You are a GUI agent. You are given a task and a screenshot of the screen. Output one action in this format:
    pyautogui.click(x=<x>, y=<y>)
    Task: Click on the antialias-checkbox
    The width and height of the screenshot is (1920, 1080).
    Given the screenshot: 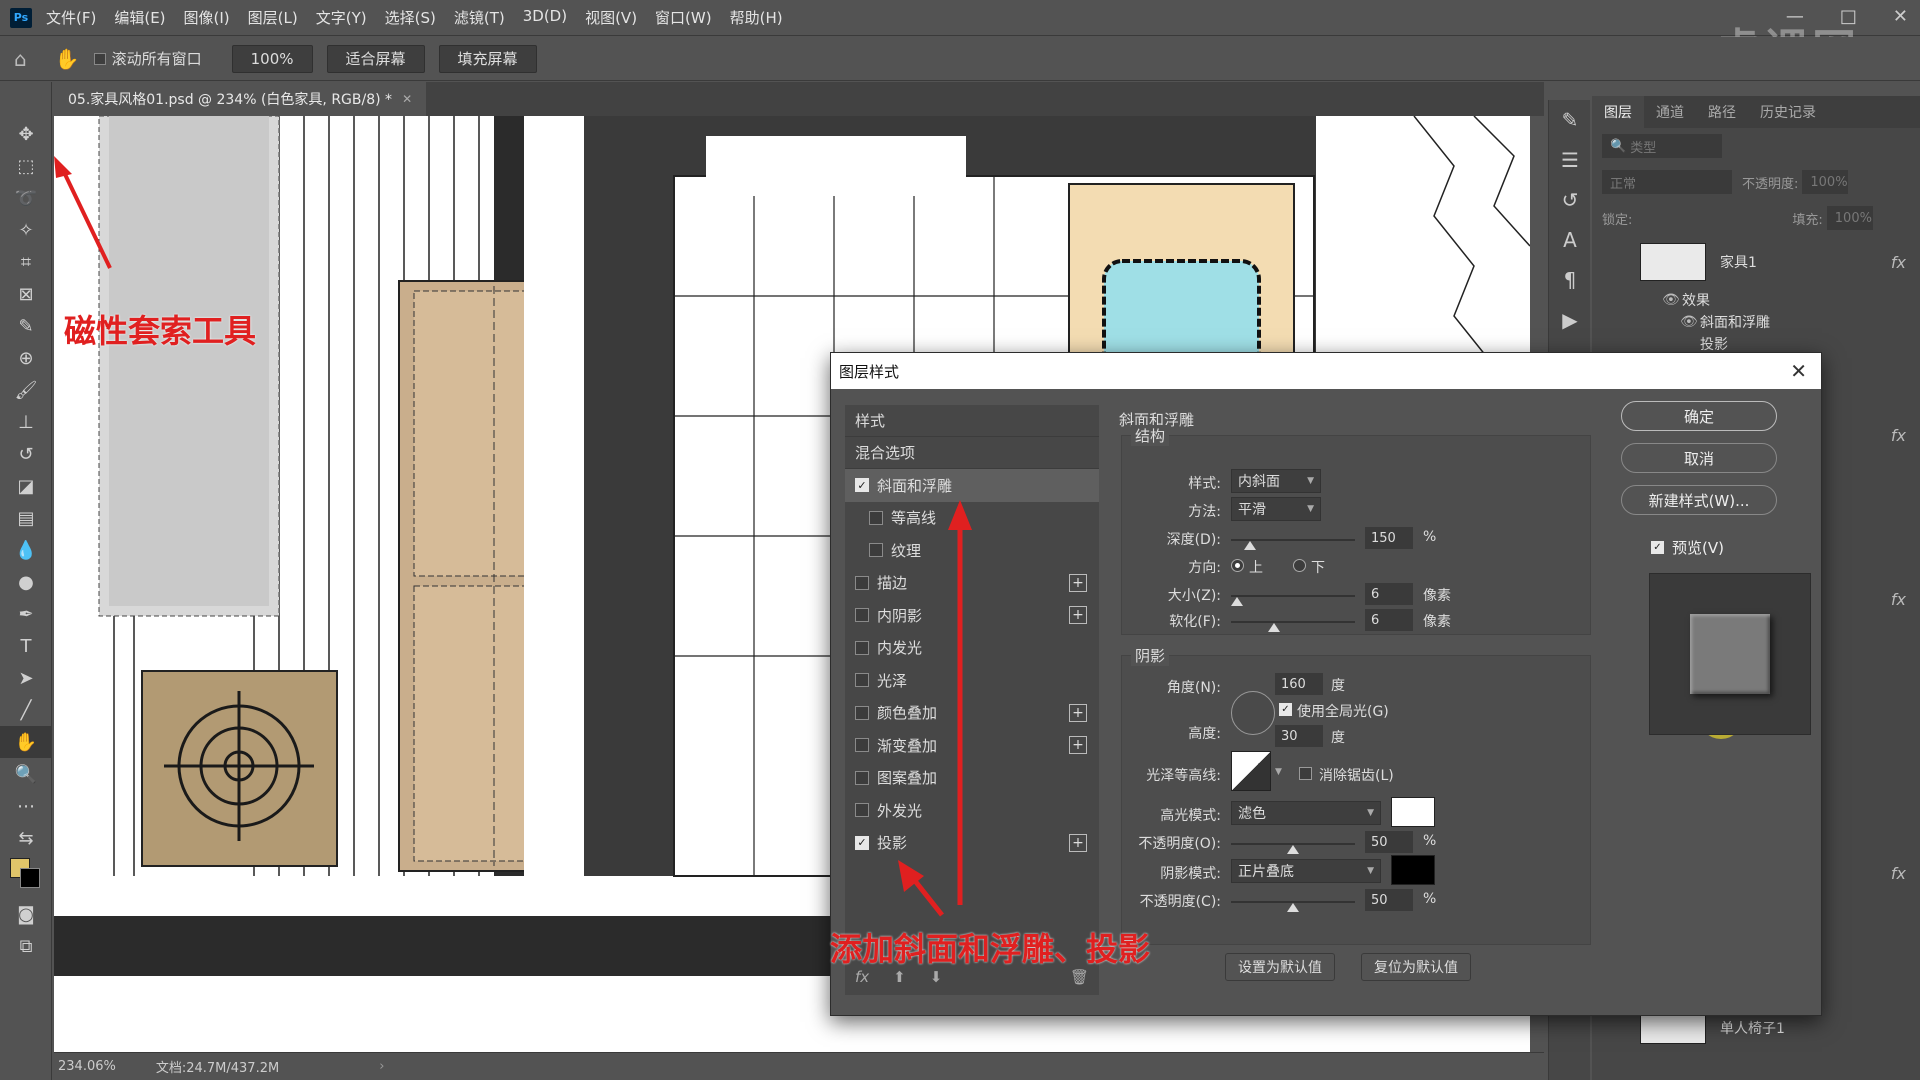 What is the action you would take?
    pyautogui.click(x=1305, y=773)
    